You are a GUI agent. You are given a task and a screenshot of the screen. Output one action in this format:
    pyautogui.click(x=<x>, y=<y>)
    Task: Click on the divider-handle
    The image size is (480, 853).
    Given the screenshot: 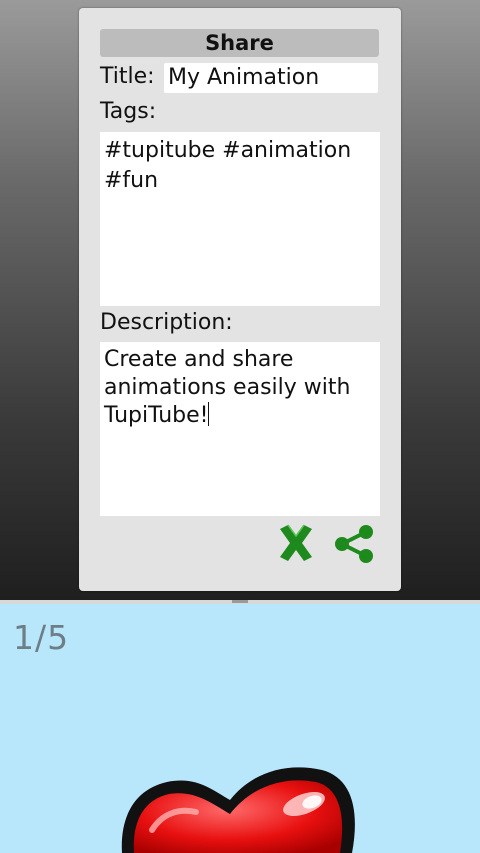 What is the action you would take?
    pyautogui.click(x=240, y=601)
    